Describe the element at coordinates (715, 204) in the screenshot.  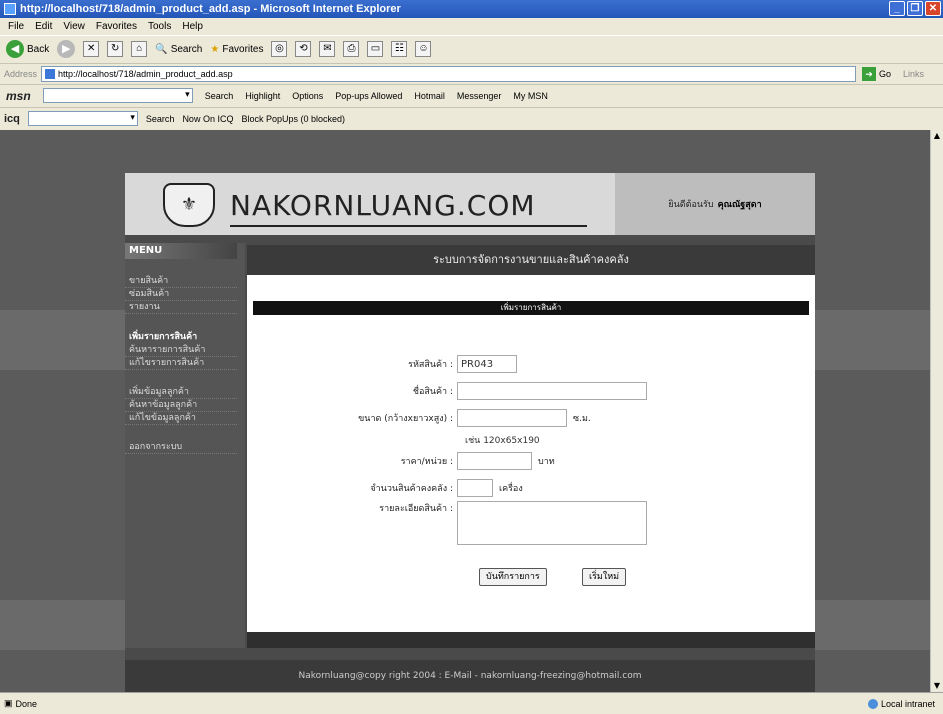
I see `welcome-box: ยินดีต้อนรับ คุณณัฐสุดา` at that location.